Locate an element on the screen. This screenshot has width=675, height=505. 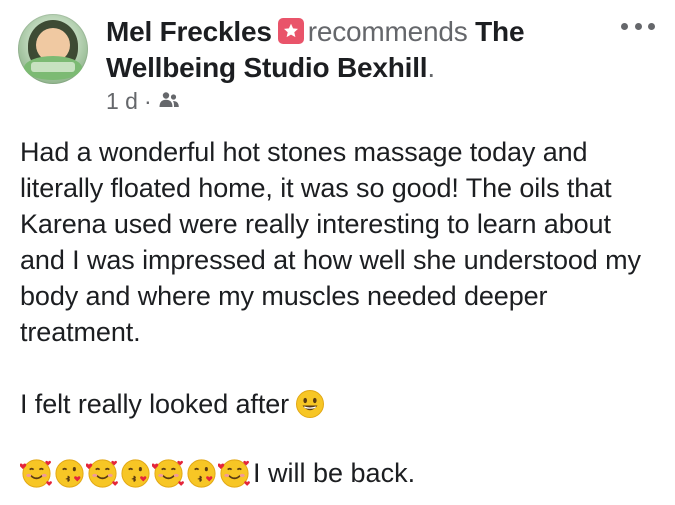
avatar-banner is located at coordinates (53, 67).